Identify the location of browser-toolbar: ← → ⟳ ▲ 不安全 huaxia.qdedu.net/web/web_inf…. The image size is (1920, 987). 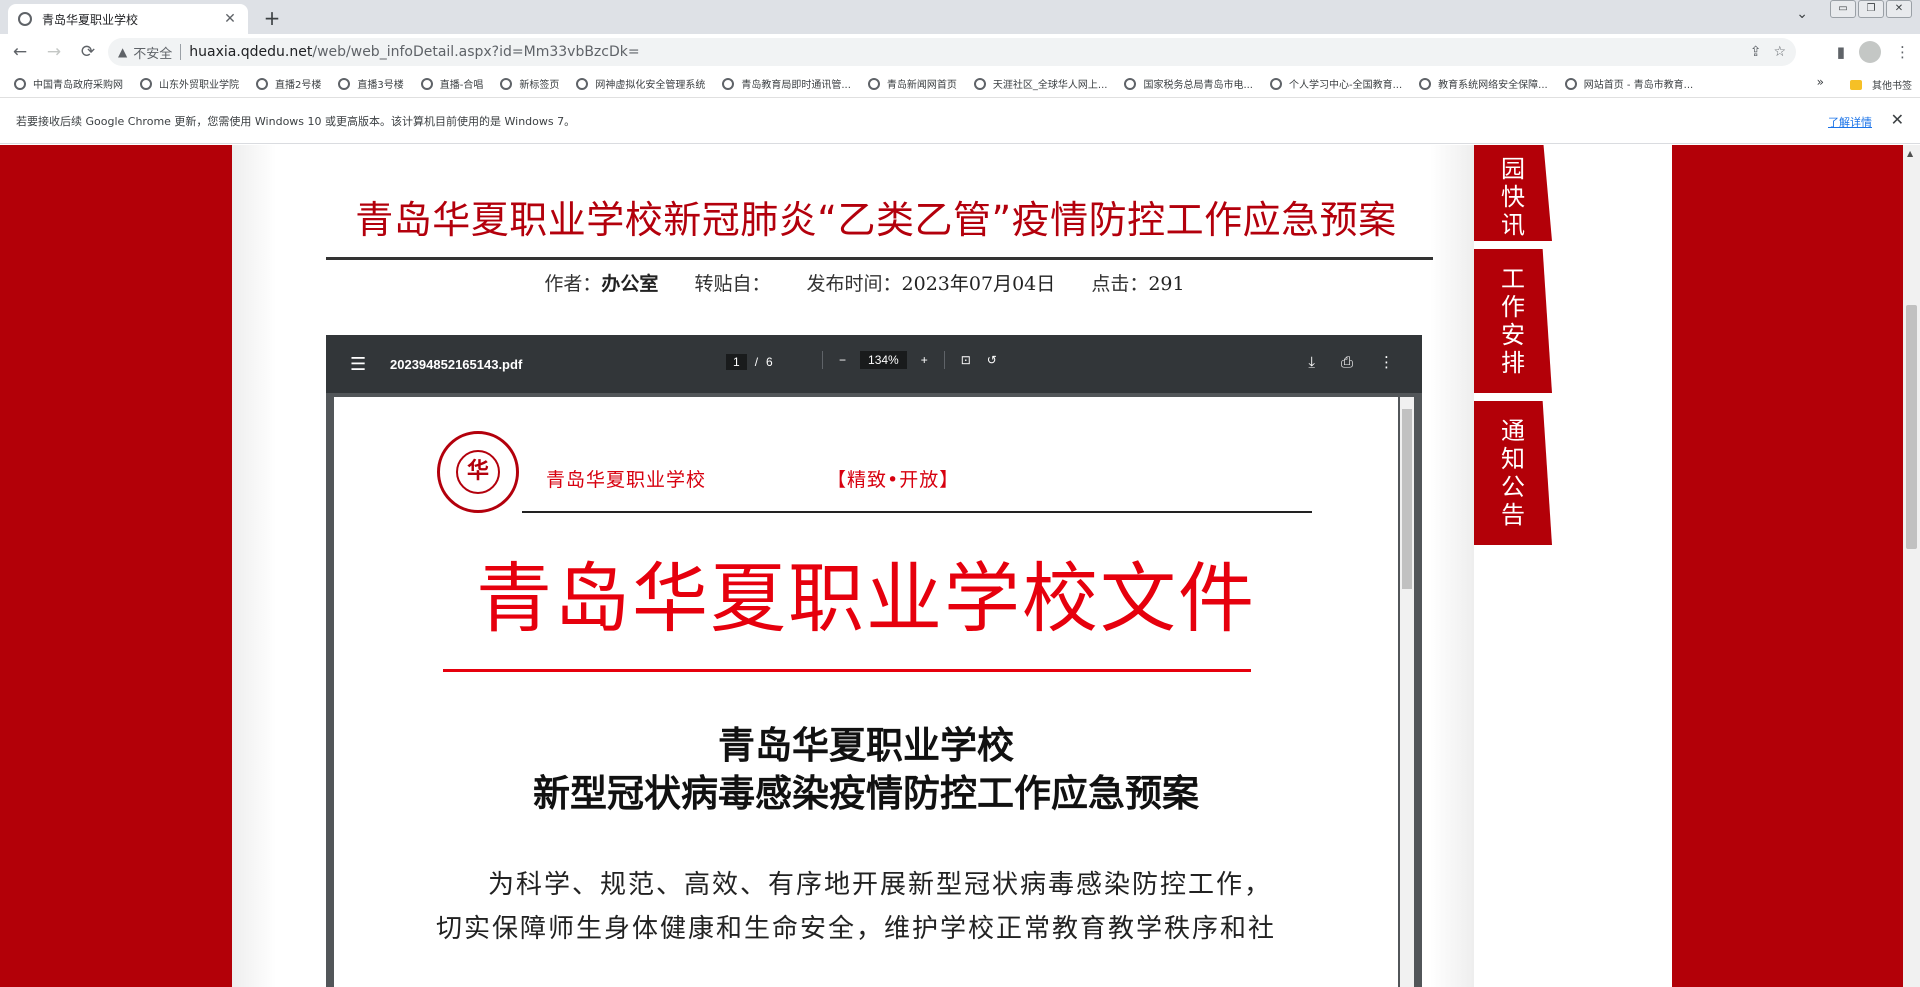
(960, 52).